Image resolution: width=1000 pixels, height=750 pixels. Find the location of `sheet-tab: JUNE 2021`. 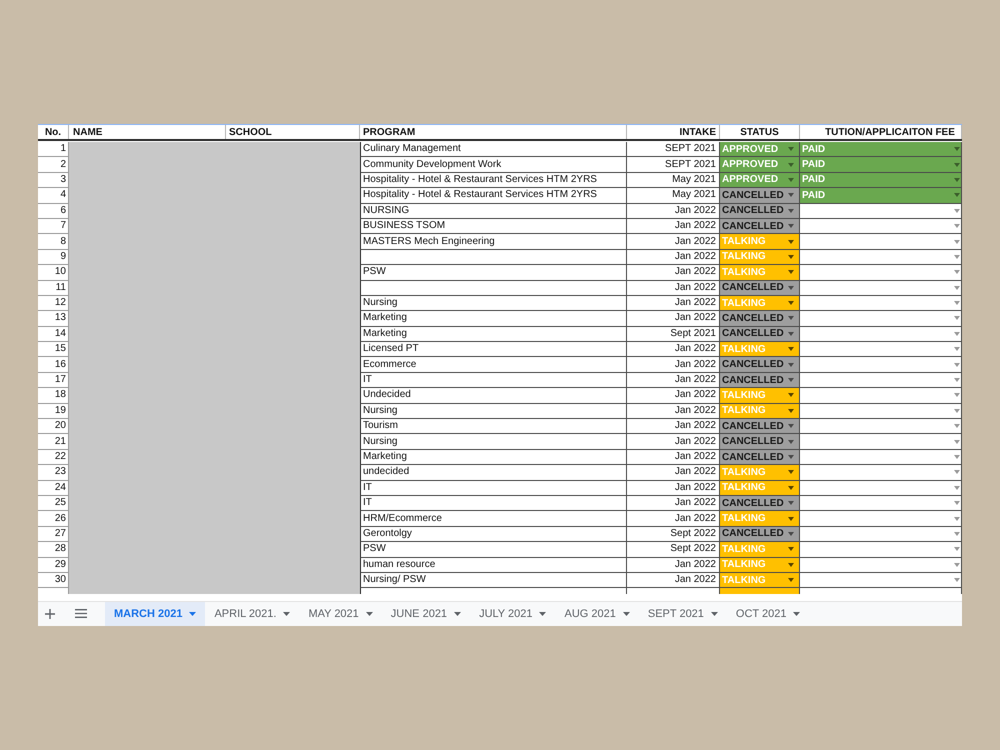

sheet-tab: JUNE 2021 is located at coordinates (426, 614).